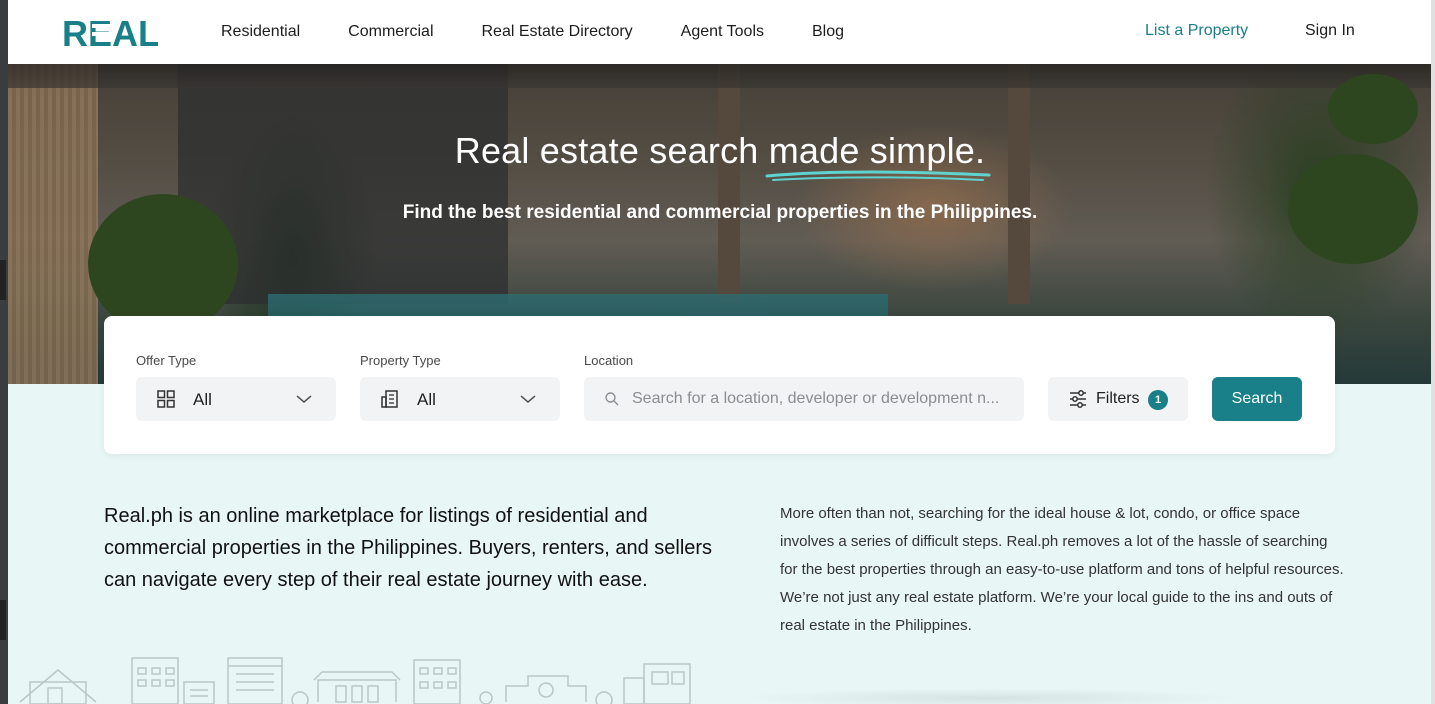  What do you see at coordinates (609, 360) in the screenshot?
I see `location-label: Location` at bounding box center [609, 360].